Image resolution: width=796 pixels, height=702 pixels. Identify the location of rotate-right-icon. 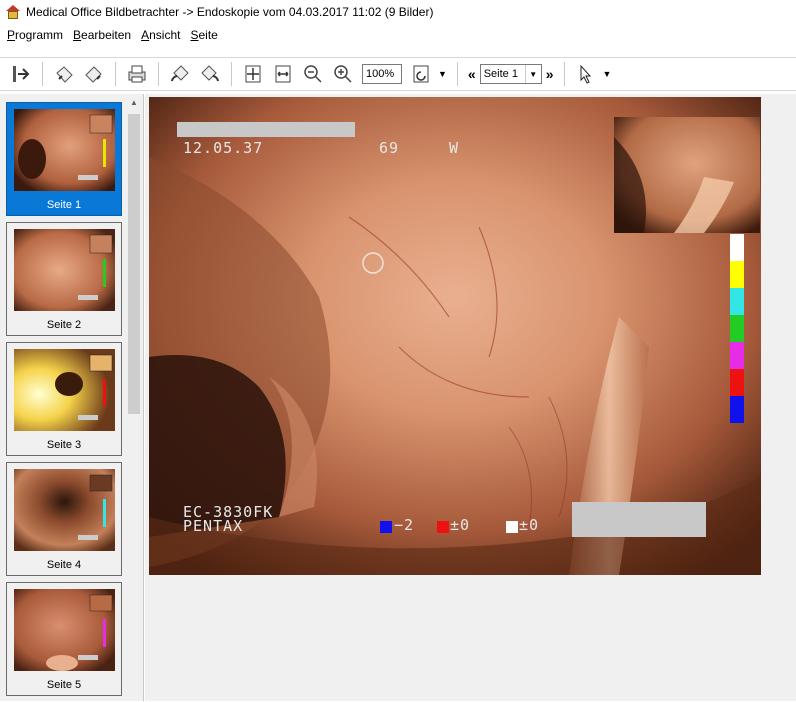
(93, 74).